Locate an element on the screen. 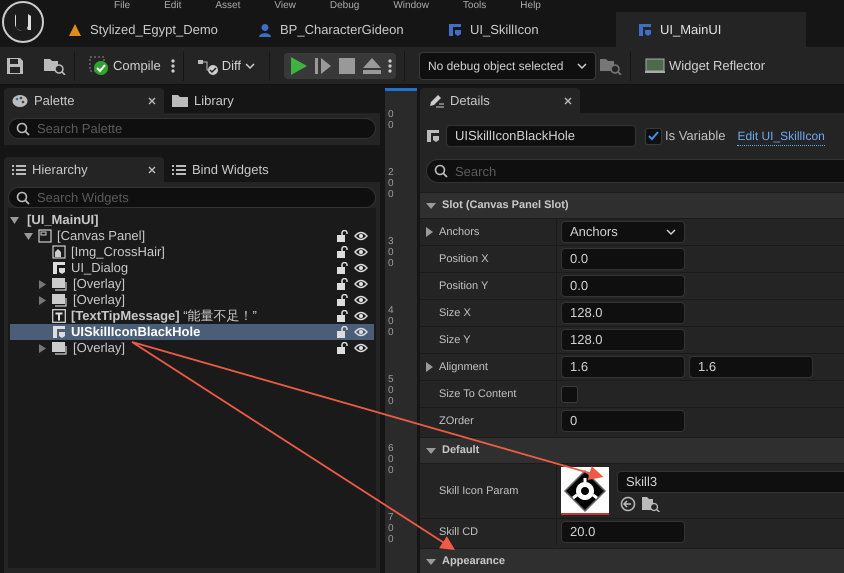 The height and width of the screenshot is (573, 844). property-label: Skill CD is located at coordinates (458, 532).